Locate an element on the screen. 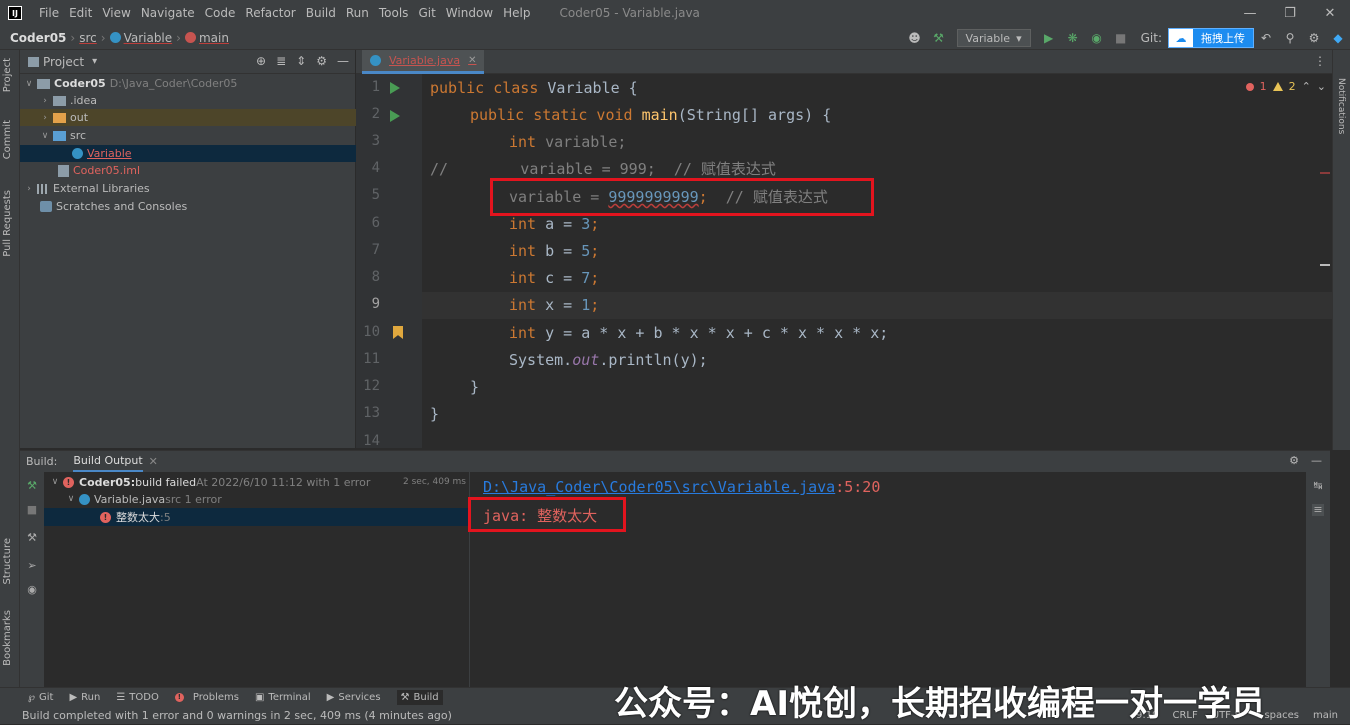  menu-refactor: Refactor is located at coordinates (270, 13).